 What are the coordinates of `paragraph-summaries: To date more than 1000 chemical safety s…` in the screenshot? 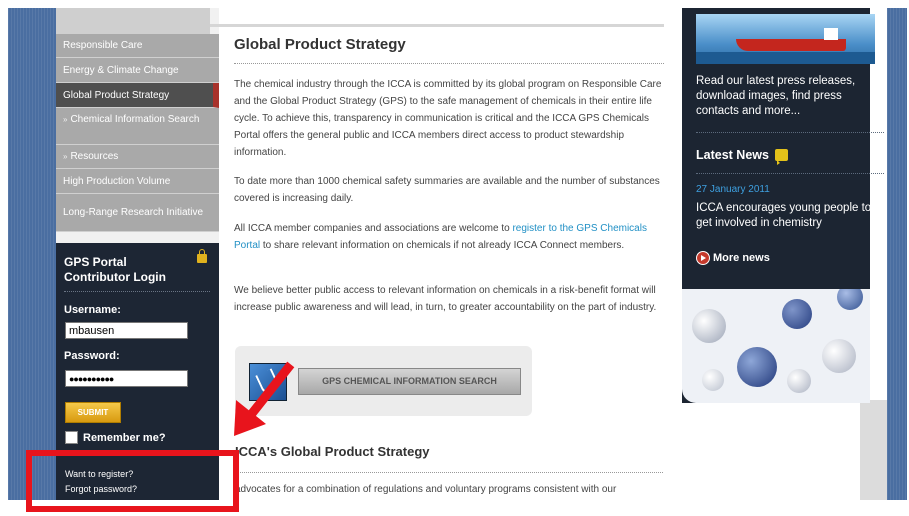 It's located at (447, 190).